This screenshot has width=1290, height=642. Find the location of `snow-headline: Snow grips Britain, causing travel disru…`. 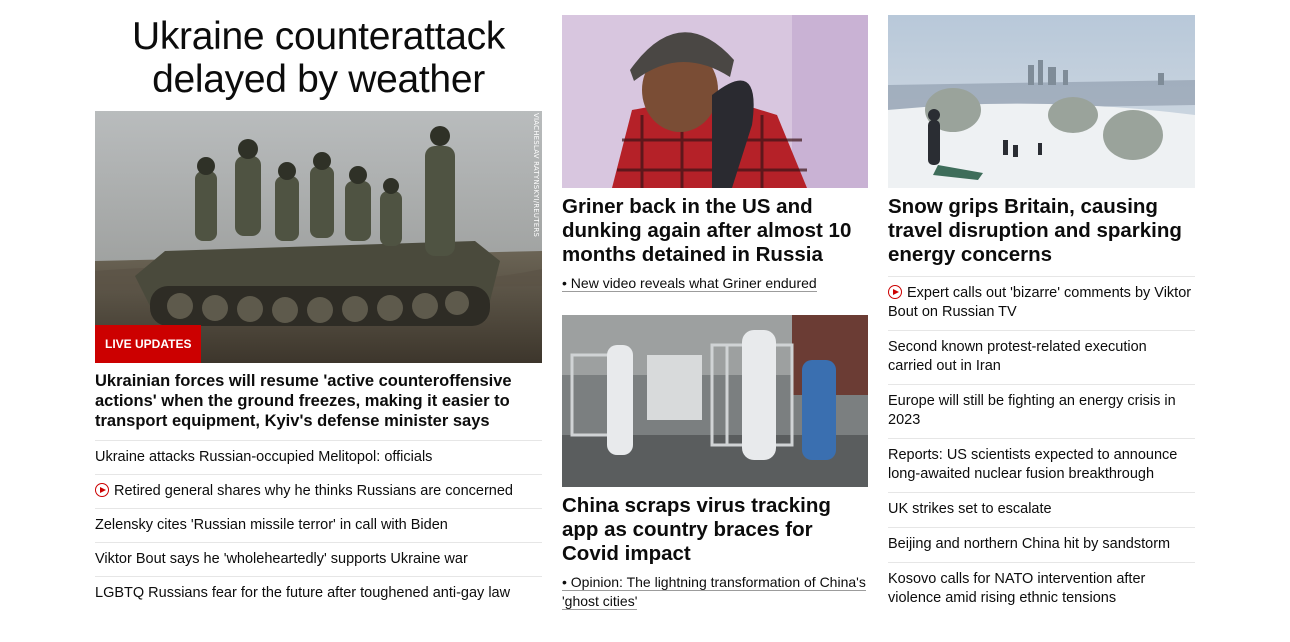

snow-headline: Snow grips Britain, causing travel disru… is located at coordinates (1041, 231).